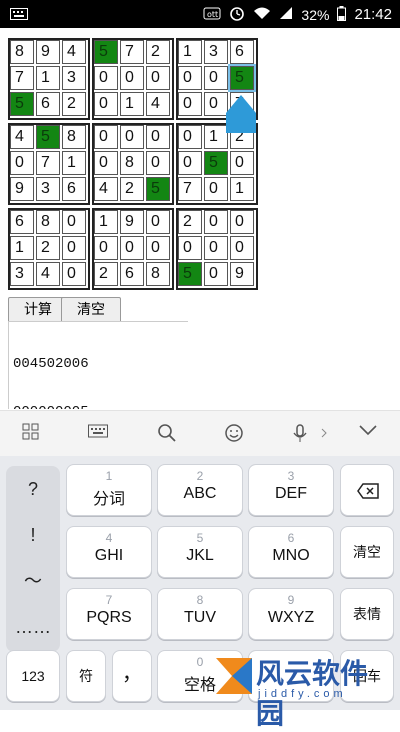 The height and width of the screenshot is (732, 400). I want to click on calculate-button: 计算, so click(38, 310).